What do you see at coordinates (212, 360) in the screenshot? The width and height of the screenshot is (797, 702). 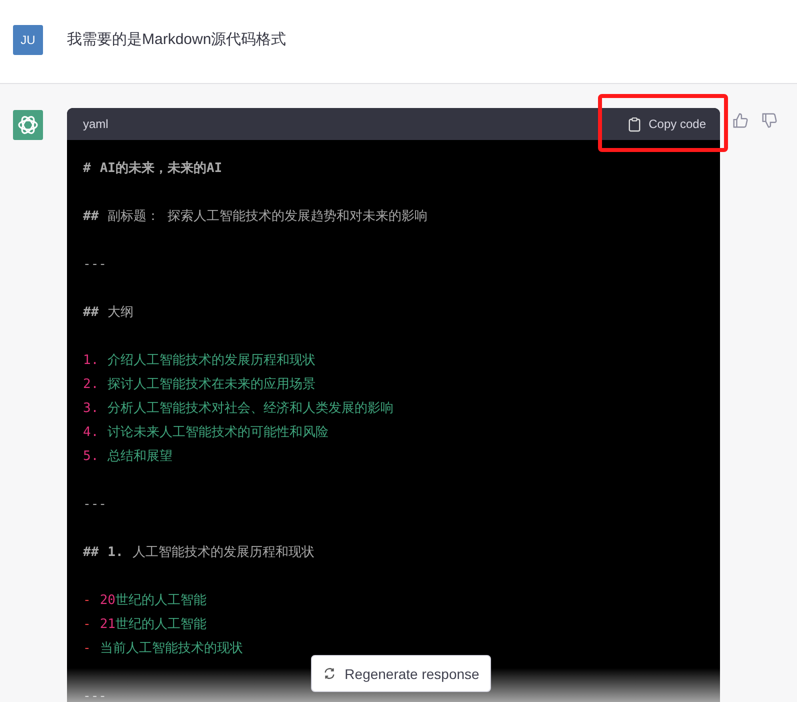 I see `list-item-text: 介绍人工智能技术的发展历程和现状` at bounding box center [212, 360].